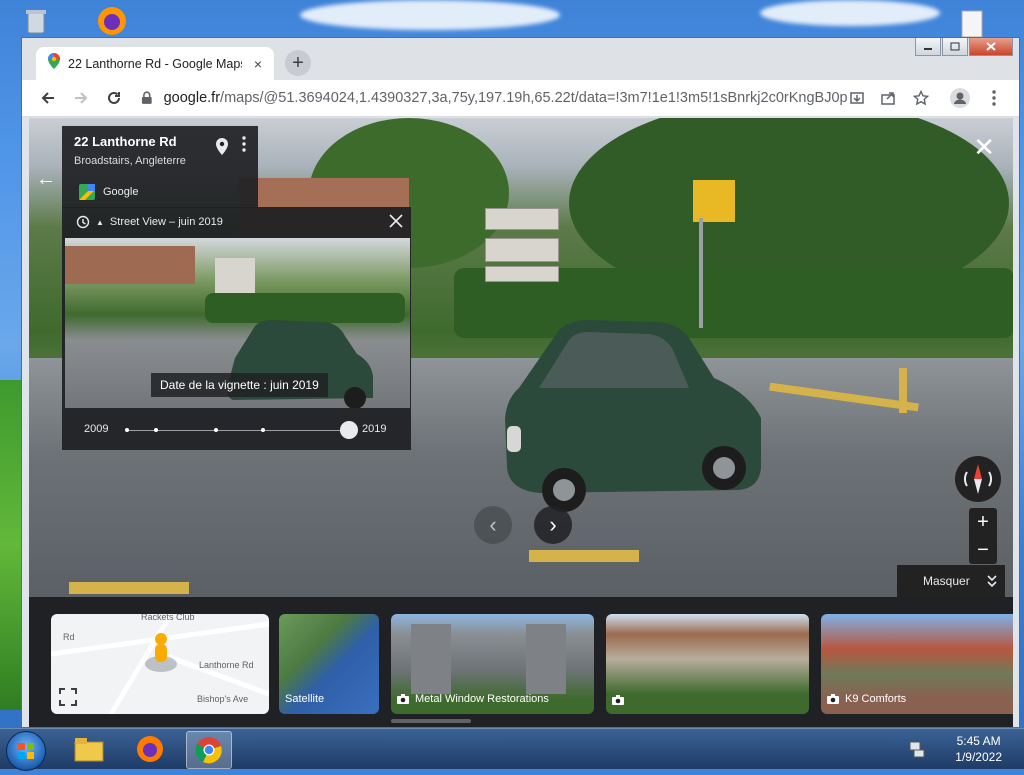 The image size is (1024, 775). Describe the element at coordinates (209, 750) in the screenshot. I see `chrome-taskbar-icon` at that location.